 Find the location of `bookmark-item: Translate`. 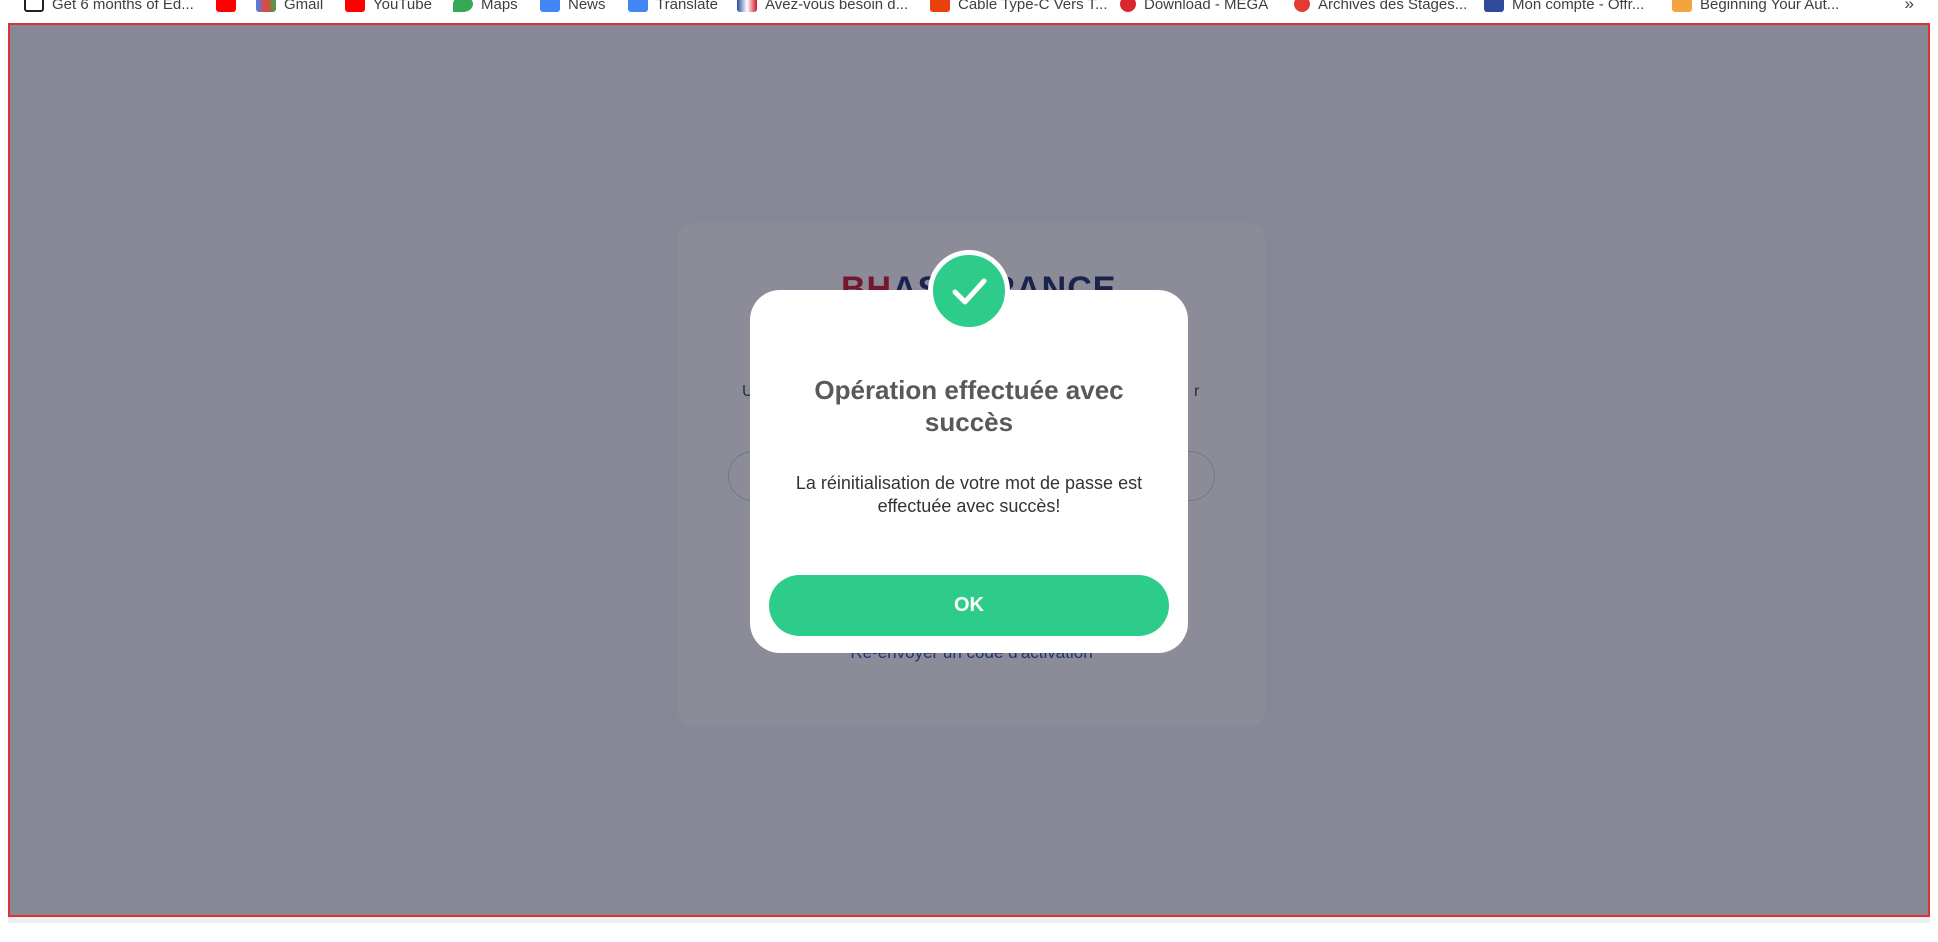

bookmark-item: Translate is located at coordinates (673, 7).